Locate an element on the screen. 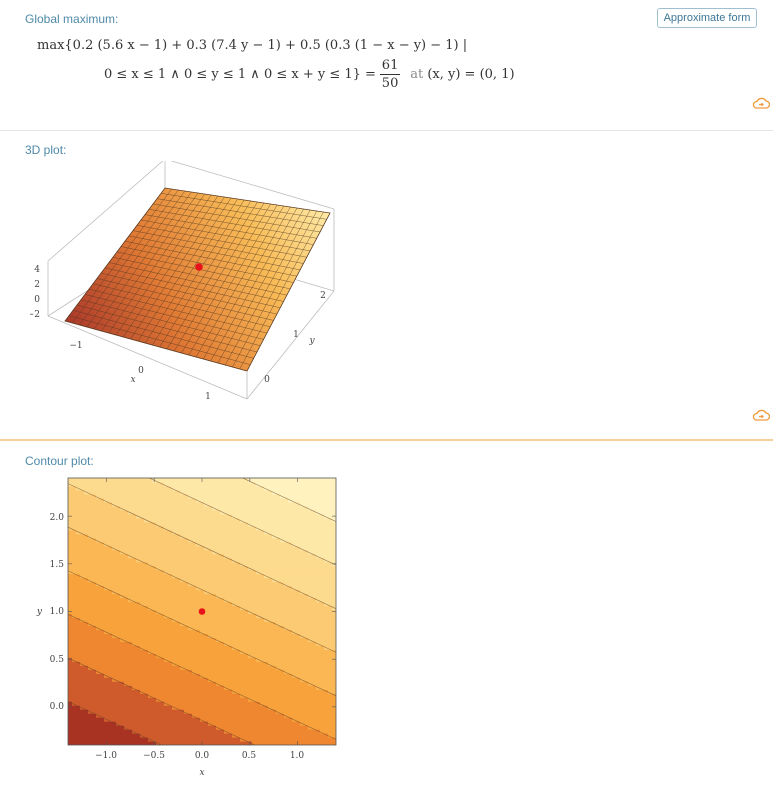 This screenshot has height=788, width=773. z-tick-label: 2 is located at coordinates (37, 285).